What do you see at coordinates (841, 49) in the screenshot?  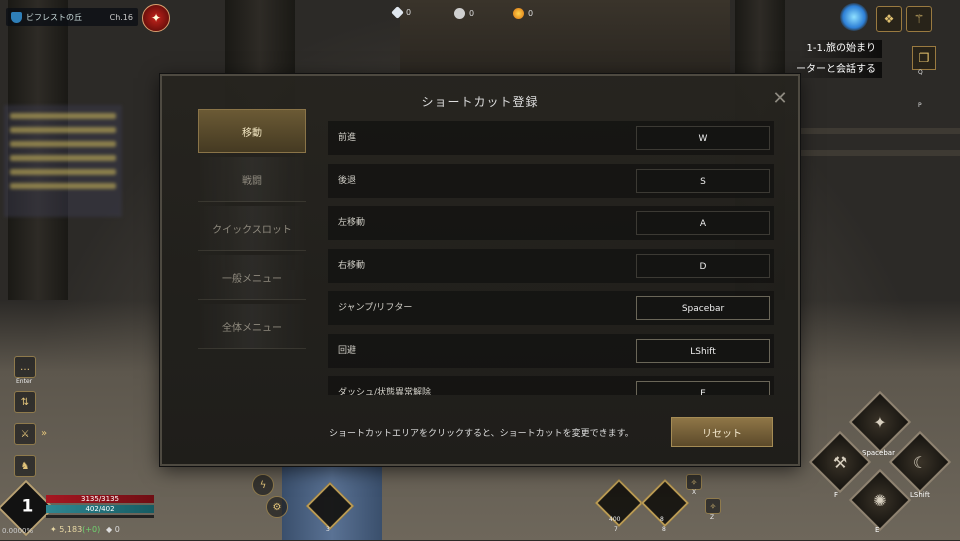 I see `quest-title: 1-1.旅の始まり` at bounding box center [841, 49].